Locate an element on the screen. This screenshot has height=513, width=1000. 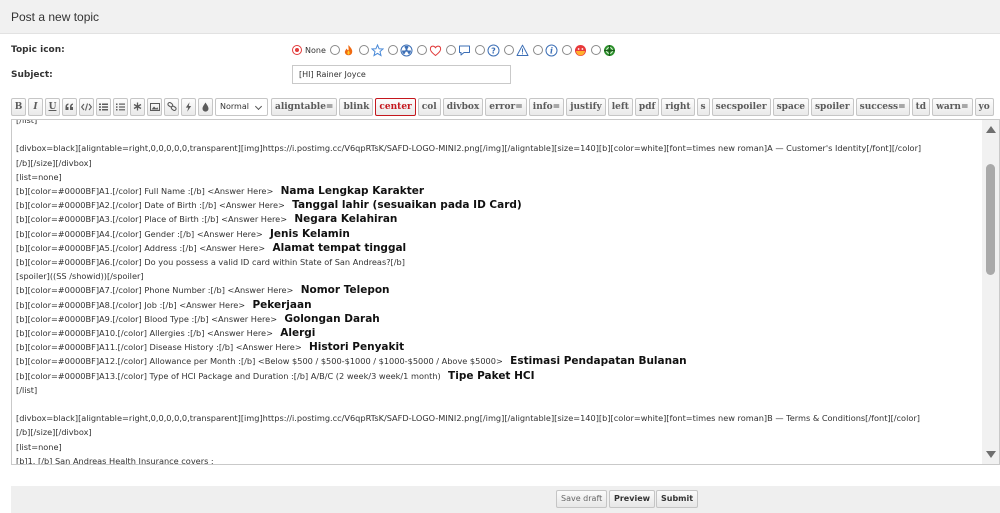
editor-scrollbar is located at coordinates (990, 292).